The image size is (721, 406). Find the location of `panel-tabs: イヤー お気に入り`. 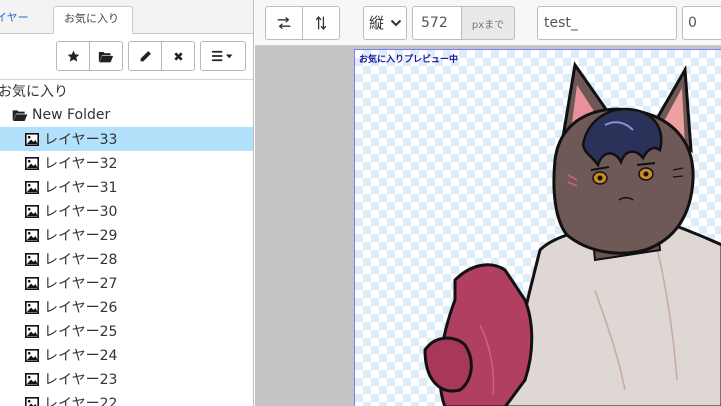

panel-tabs: イヤー お気に入り is located at coordinates (126, 17).